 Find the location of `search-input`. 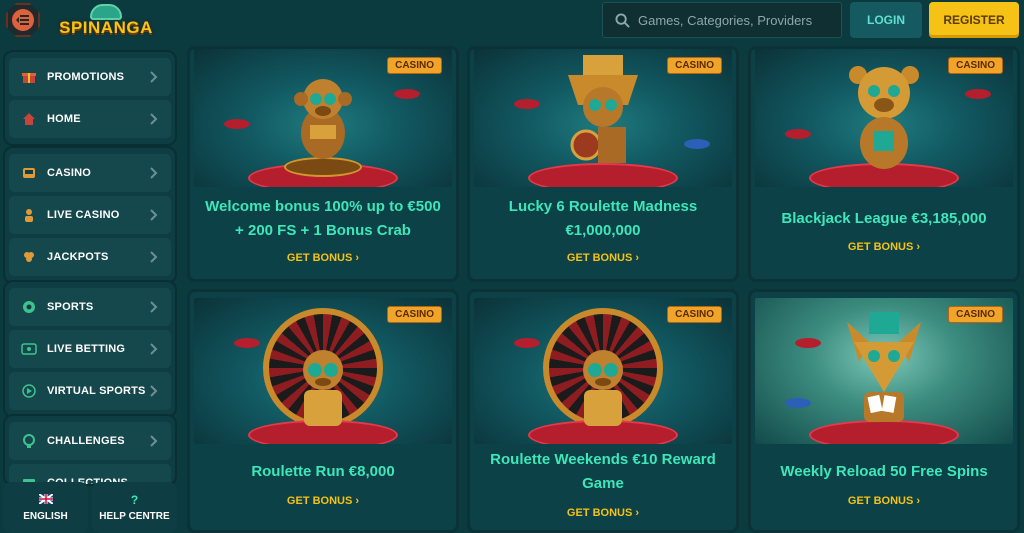

search-input is located at coordinates (738, 20).